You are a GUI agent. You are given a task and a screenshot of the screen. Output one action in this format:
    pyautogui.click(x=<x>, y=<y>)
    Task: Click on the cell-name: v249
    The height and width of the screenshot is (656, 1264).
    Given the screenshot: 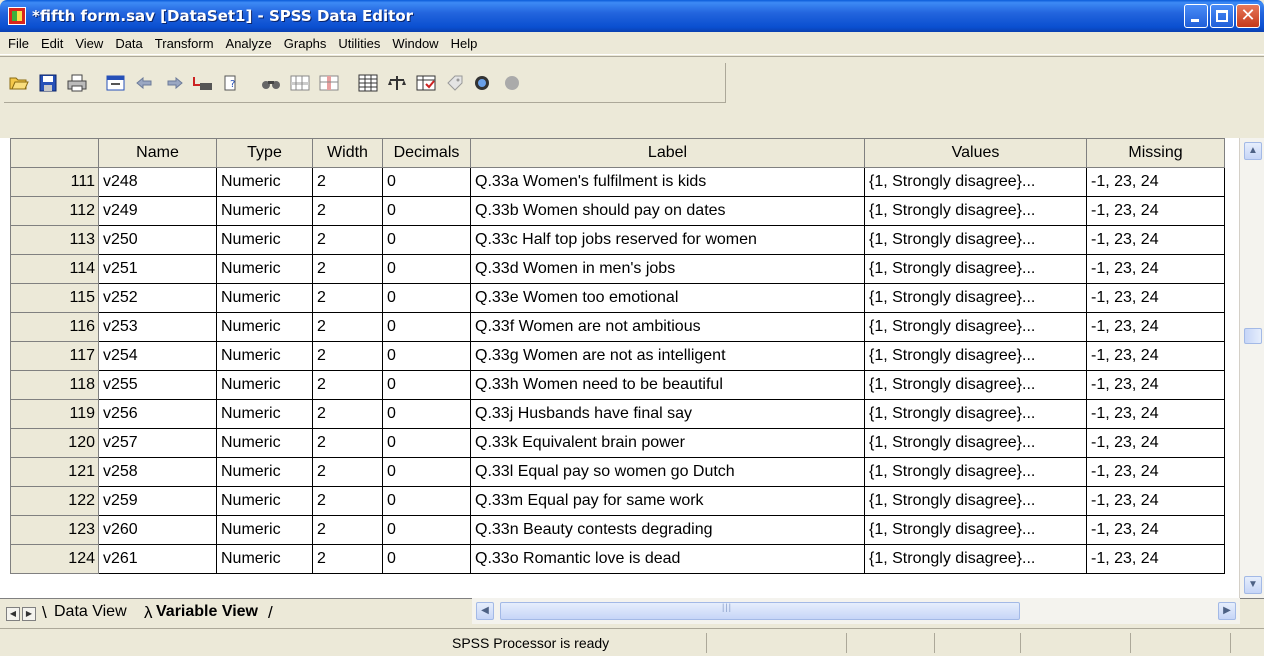 What is the action you would take?
    pyautogui.click(x=157, y=211)
    